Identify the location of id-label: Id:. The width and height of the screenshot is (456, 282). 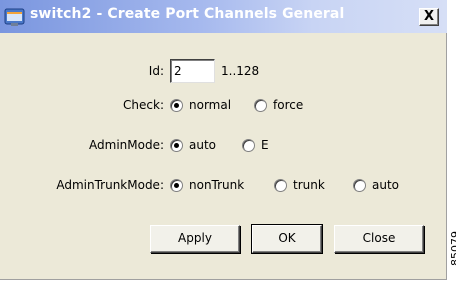
(156, 71).